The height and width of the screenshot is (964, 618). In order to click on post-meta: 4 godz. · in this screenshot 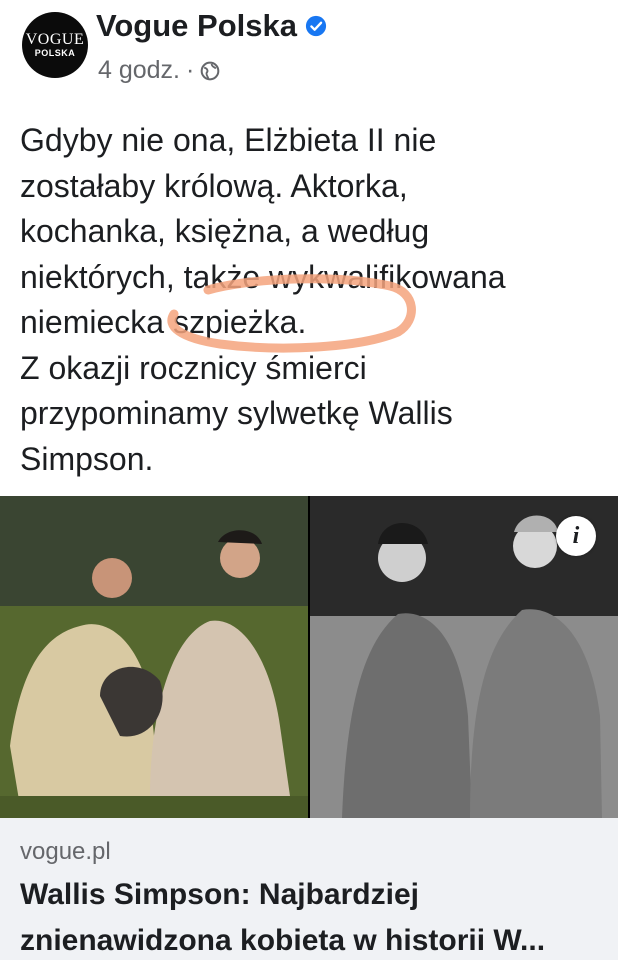, I will do `click(159, 70)`.